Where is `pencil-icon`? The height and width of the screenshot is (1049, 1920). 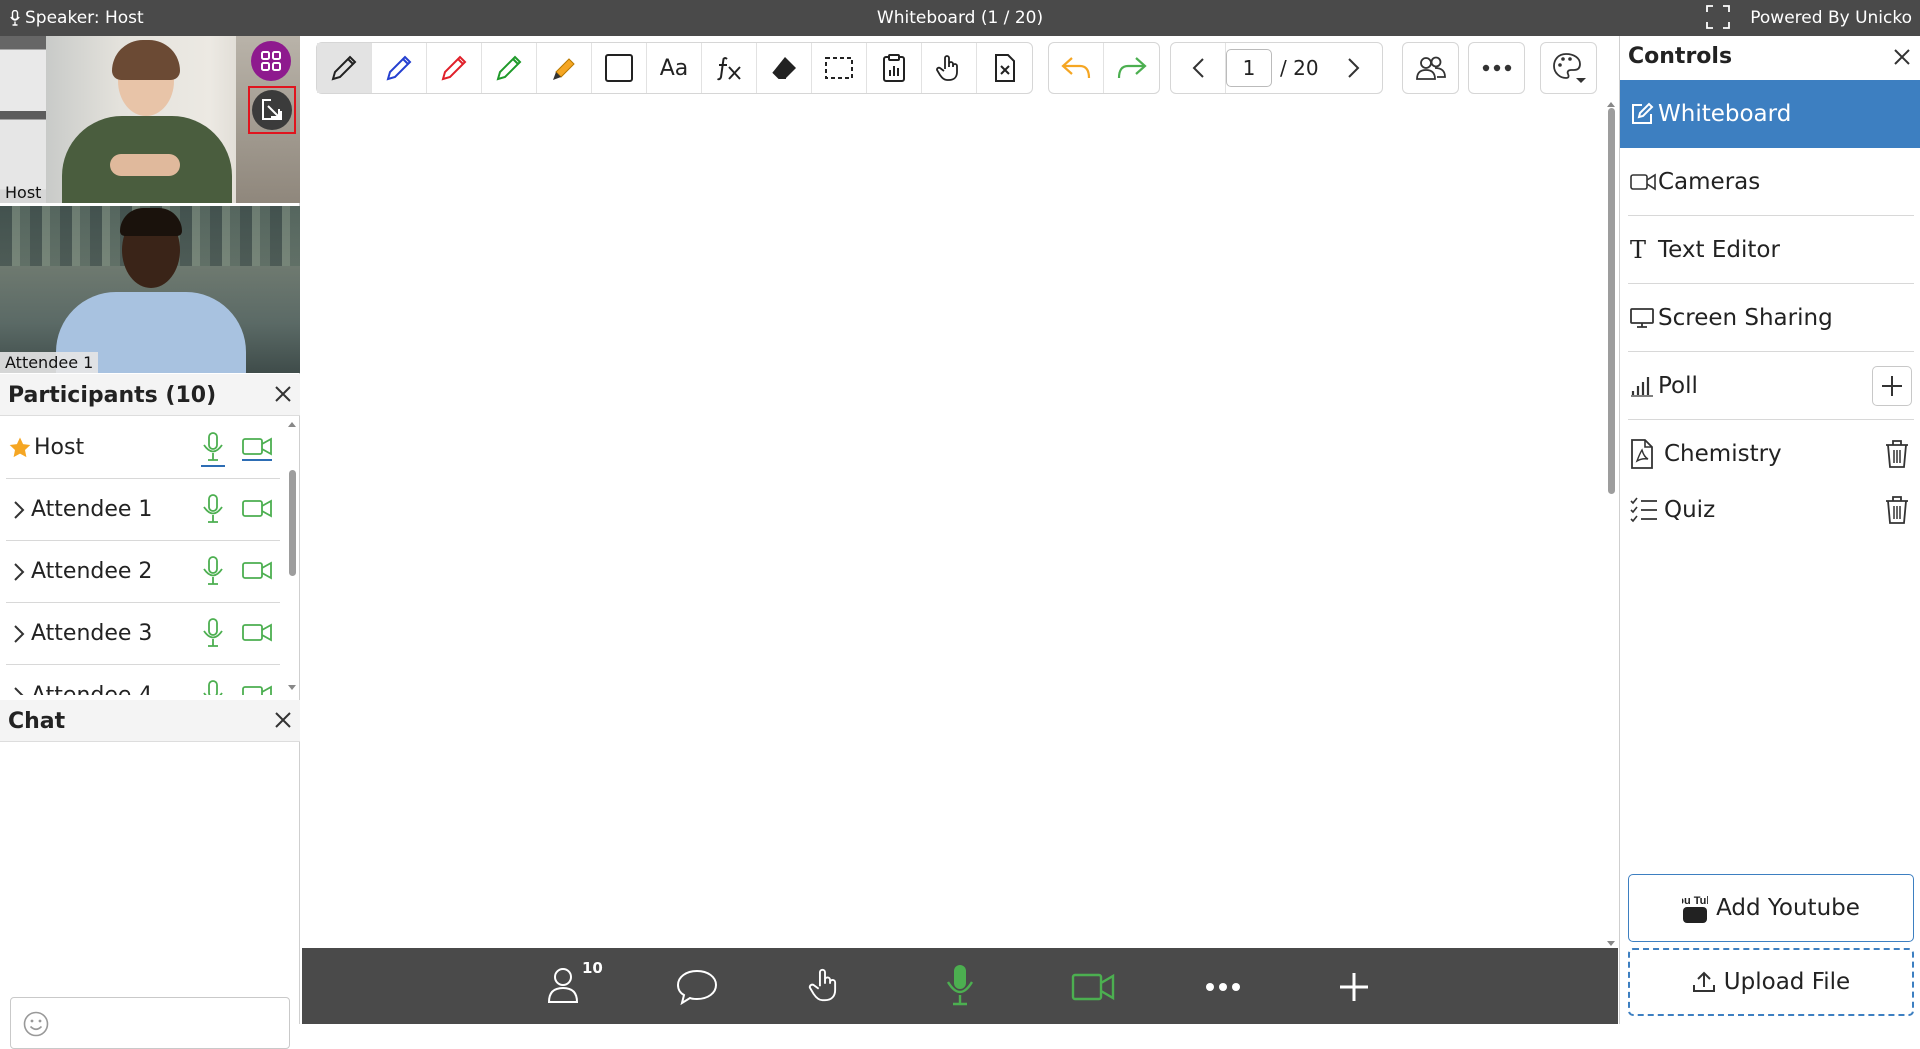 pencil-icon is located at coordinates (399, 68).